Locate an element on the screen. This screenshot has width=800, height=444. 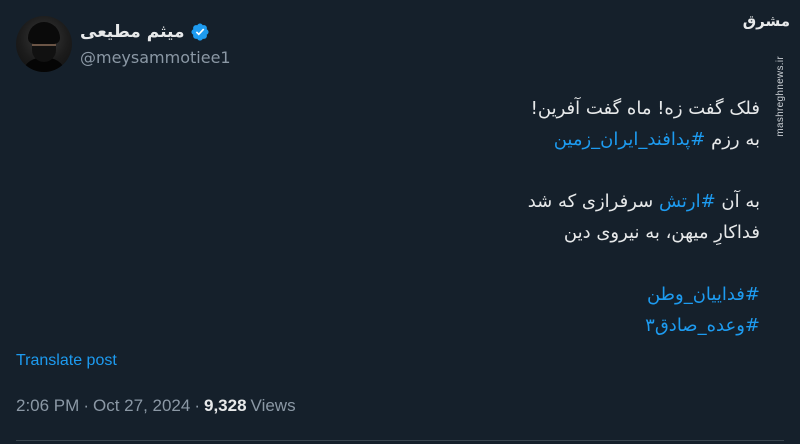
tweet-line: فلک گفت زه! ماه گفت آفرین! is located at coordinates (645, 108).